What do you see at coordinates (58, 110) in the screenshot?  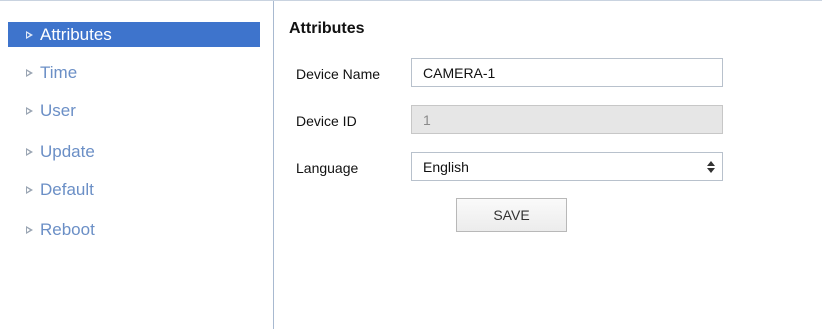 I see `sidebar-item-label: User` at bounding box center [58, 110].